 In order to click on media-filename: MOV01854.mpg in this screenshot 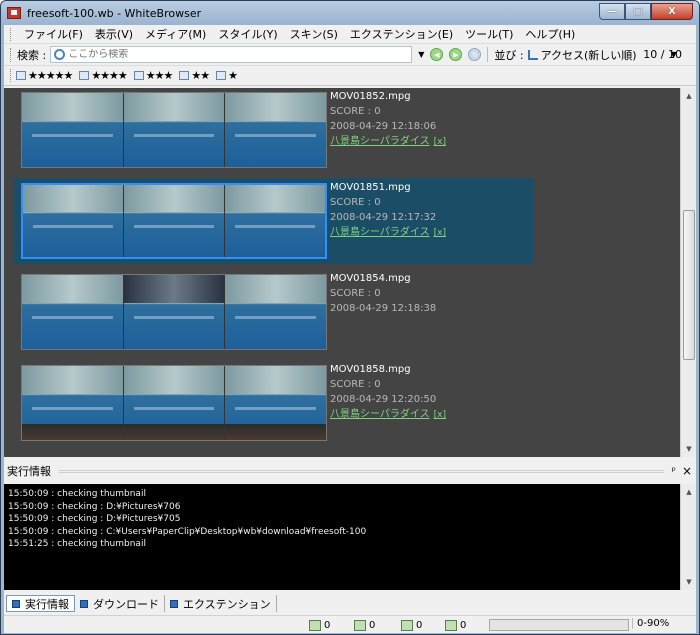, I will do `click(383, 278)`.